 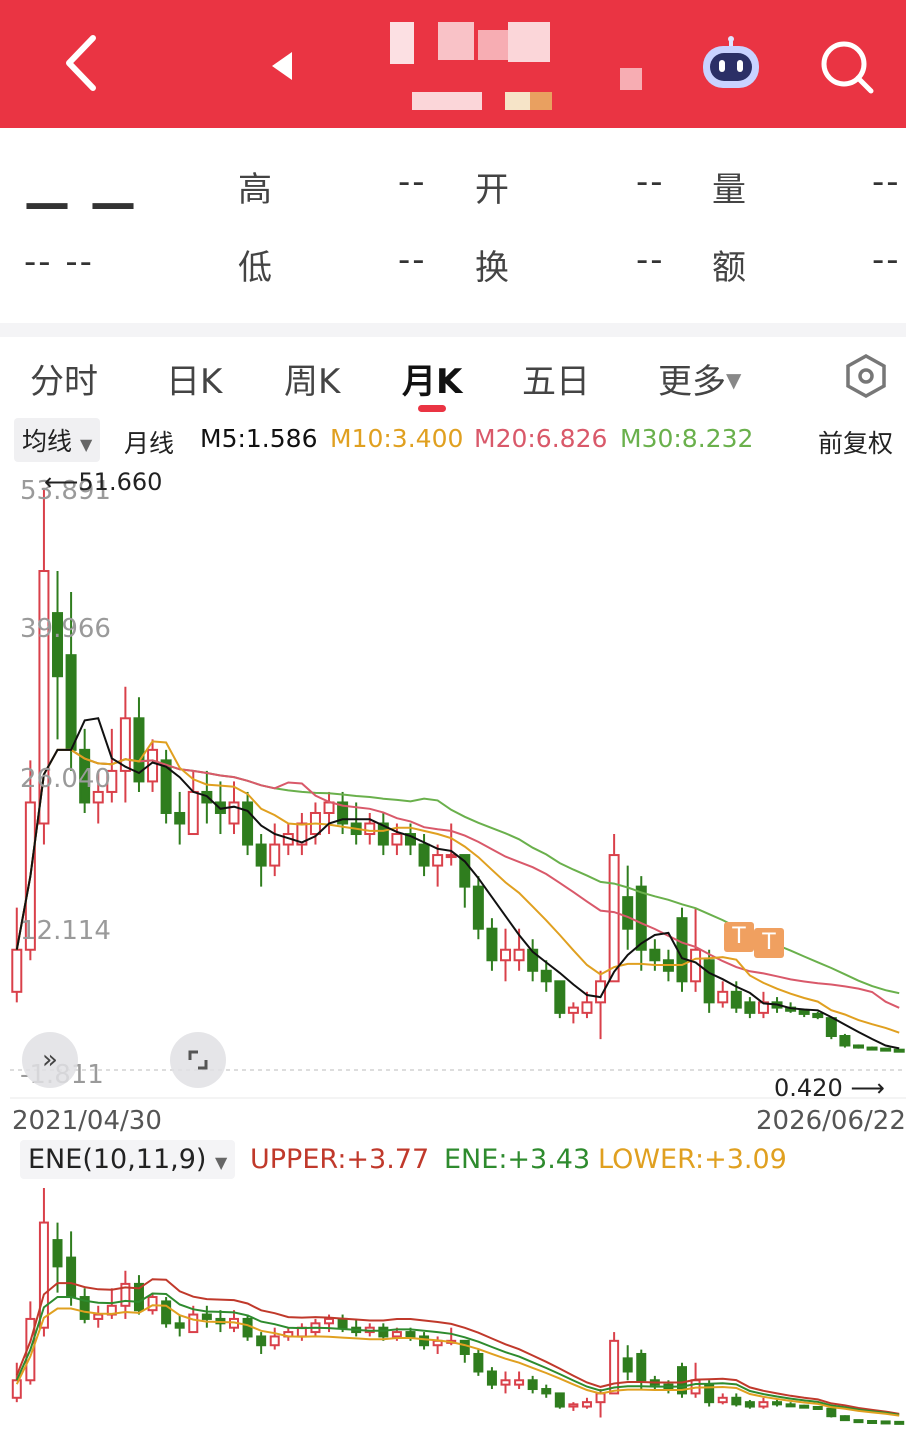 What do you see at coordinates (103, 482) in the screenshot?
I see `max-price-annotation: ⟵51.660` at bounding box center [103, 482].